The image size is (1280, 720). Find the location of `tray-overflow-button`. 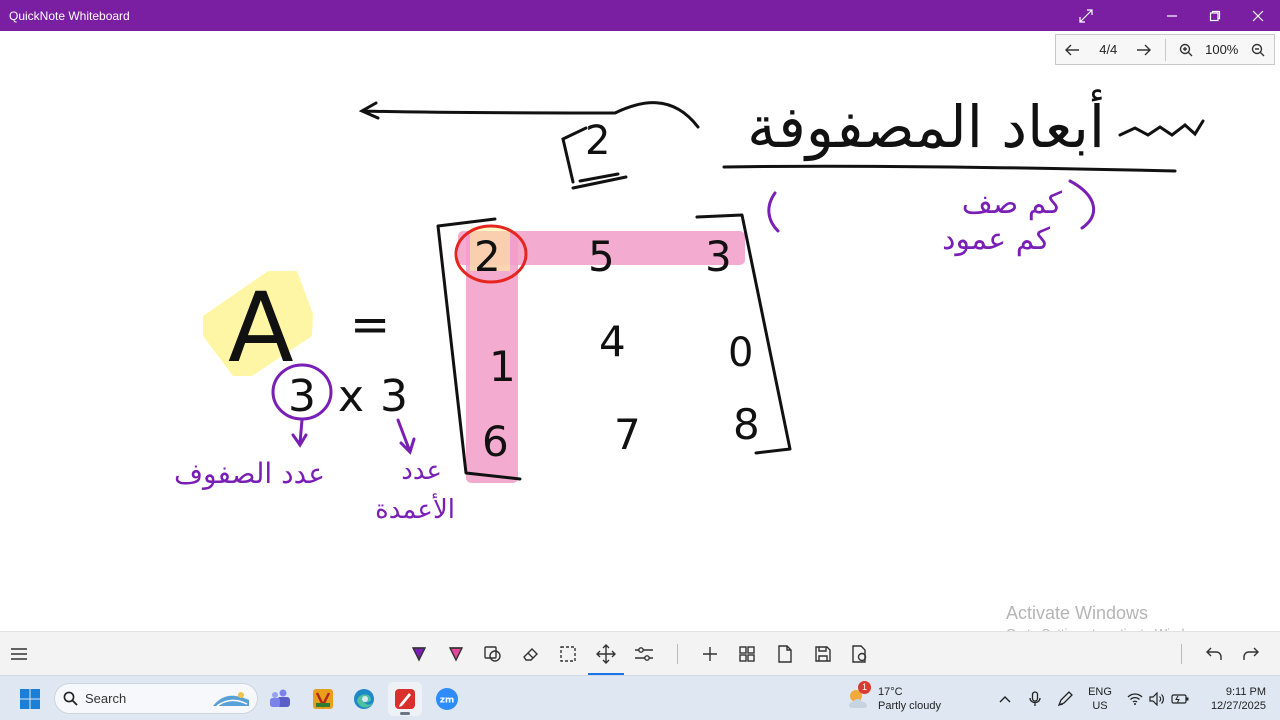

tray-overflow-button is located at coordinates (1005, 699).